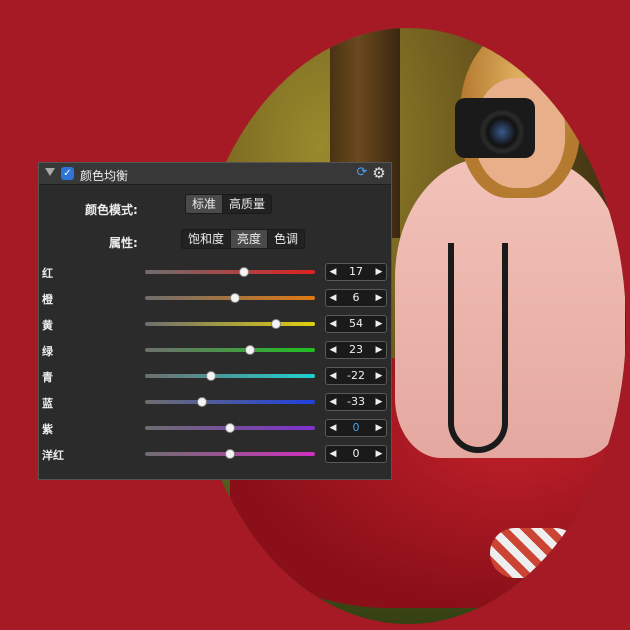 The width and height of the screenshot is (630, 630). I want to click on shoe, so click(535, 553).